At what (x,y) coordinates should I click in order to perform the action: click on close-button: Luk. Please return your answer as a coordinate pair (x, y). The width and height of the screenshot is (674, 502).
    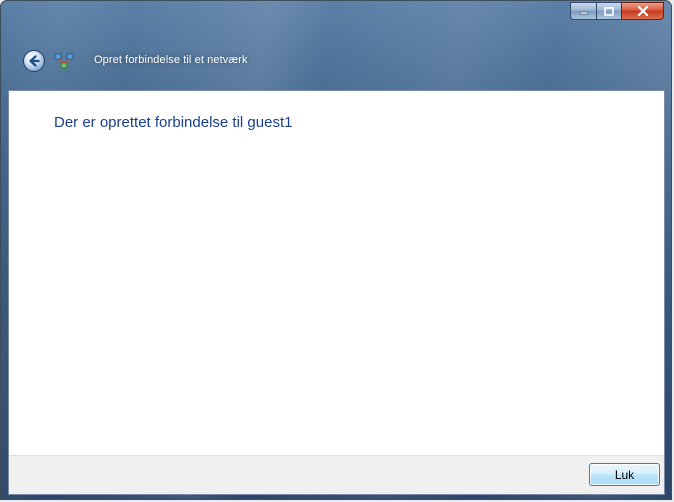
    Looking at the image, I should click on (624, 474).